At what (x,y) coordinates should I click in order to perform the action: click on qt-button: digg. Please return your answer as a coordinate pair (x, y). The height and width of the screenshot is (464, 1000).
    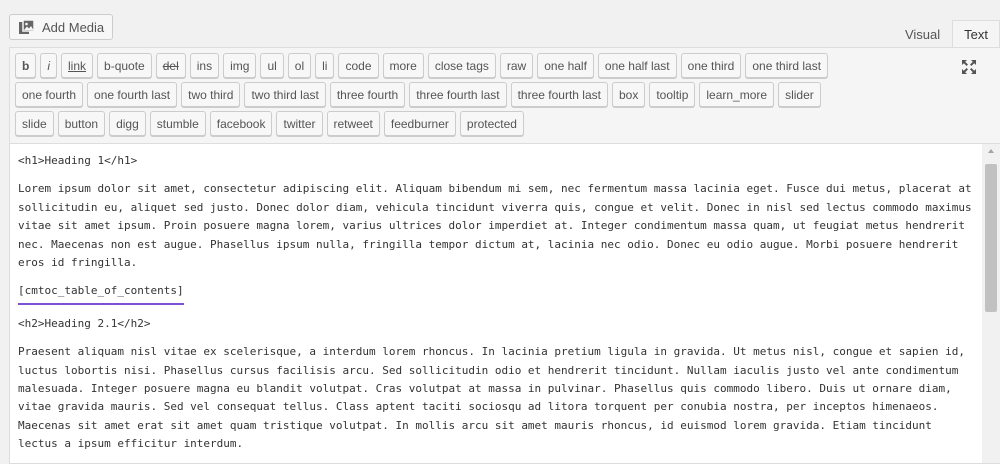
    Looking at the image, I should click on (127, 123).